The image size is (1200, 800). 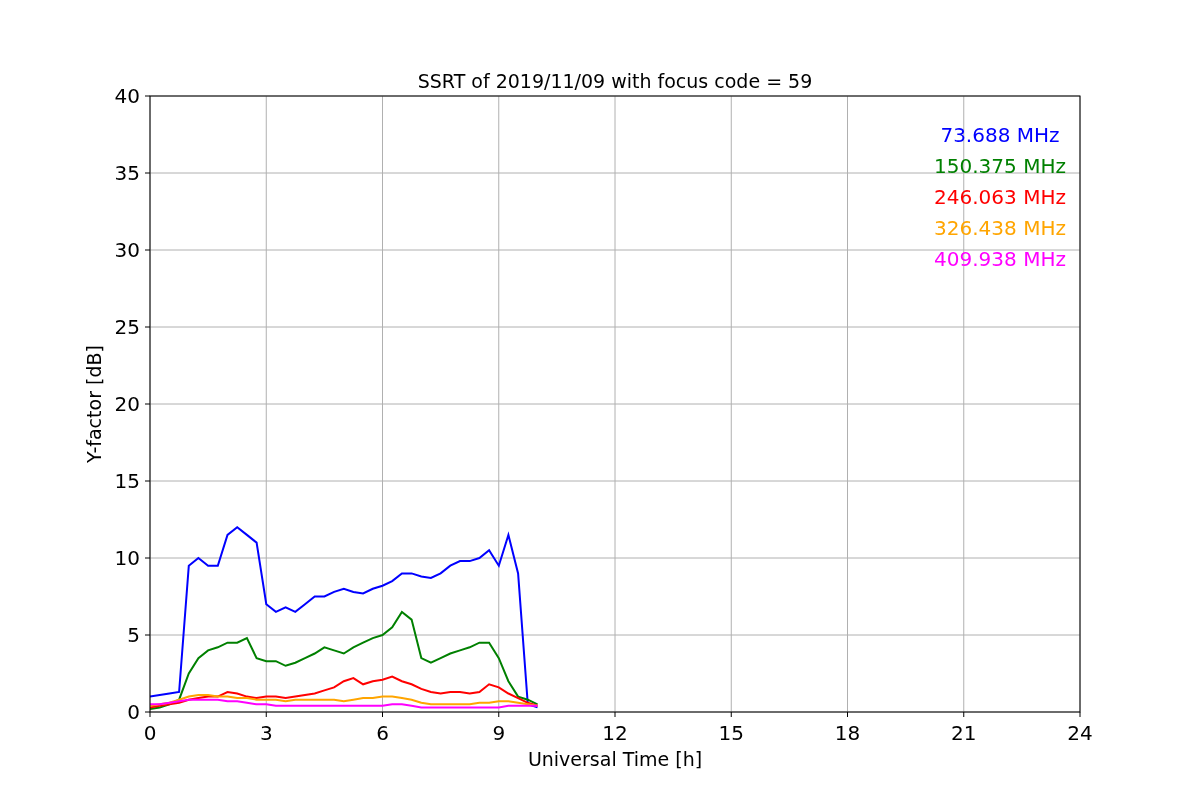 I want to click on tick-label: 21, so click(x=964, y=733).